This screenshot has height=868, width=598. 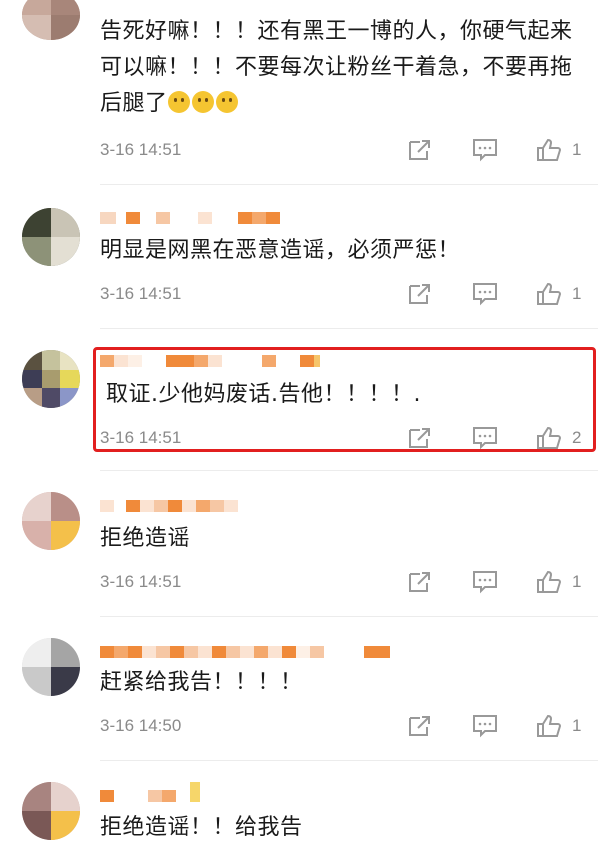 I want to click on highlight-box, so click(x=344, y=399).